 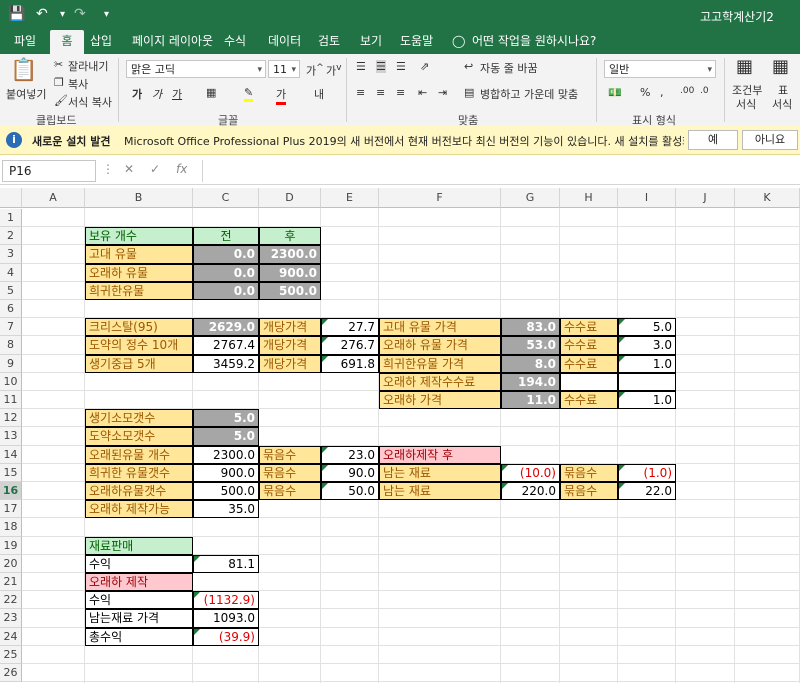 I want to click on cell-h15: 묶음수, so click(x=589, y=472).